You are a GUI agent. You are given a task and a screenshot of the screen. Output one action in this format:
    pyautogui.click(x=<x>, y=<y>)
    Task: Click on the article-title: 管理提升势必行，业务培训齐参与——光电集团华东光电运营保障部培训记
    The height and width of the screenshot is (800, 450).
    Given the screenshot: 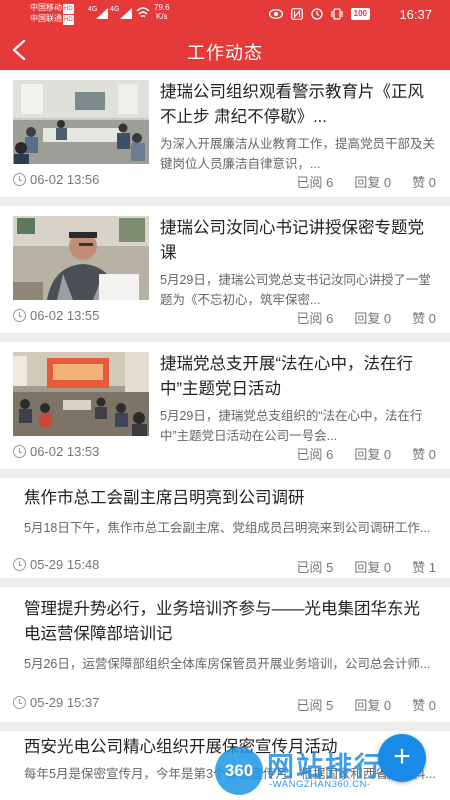 What is the action you would take?
    pyautogui.click(x=230, y=622)
    